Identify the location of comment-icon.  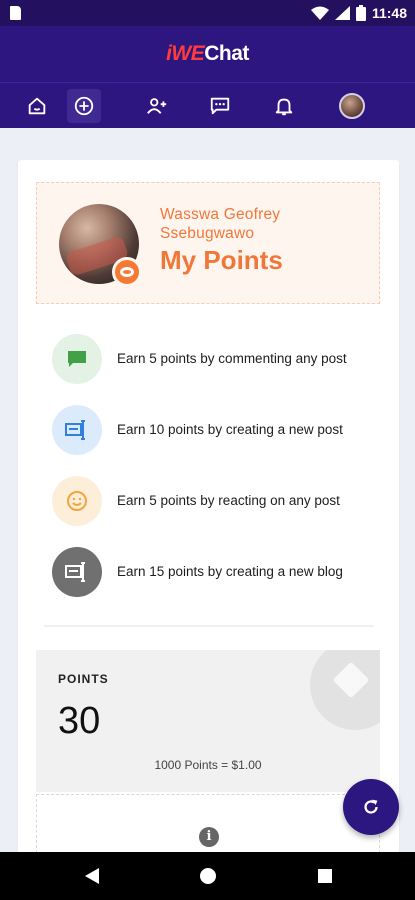
(77, 359).